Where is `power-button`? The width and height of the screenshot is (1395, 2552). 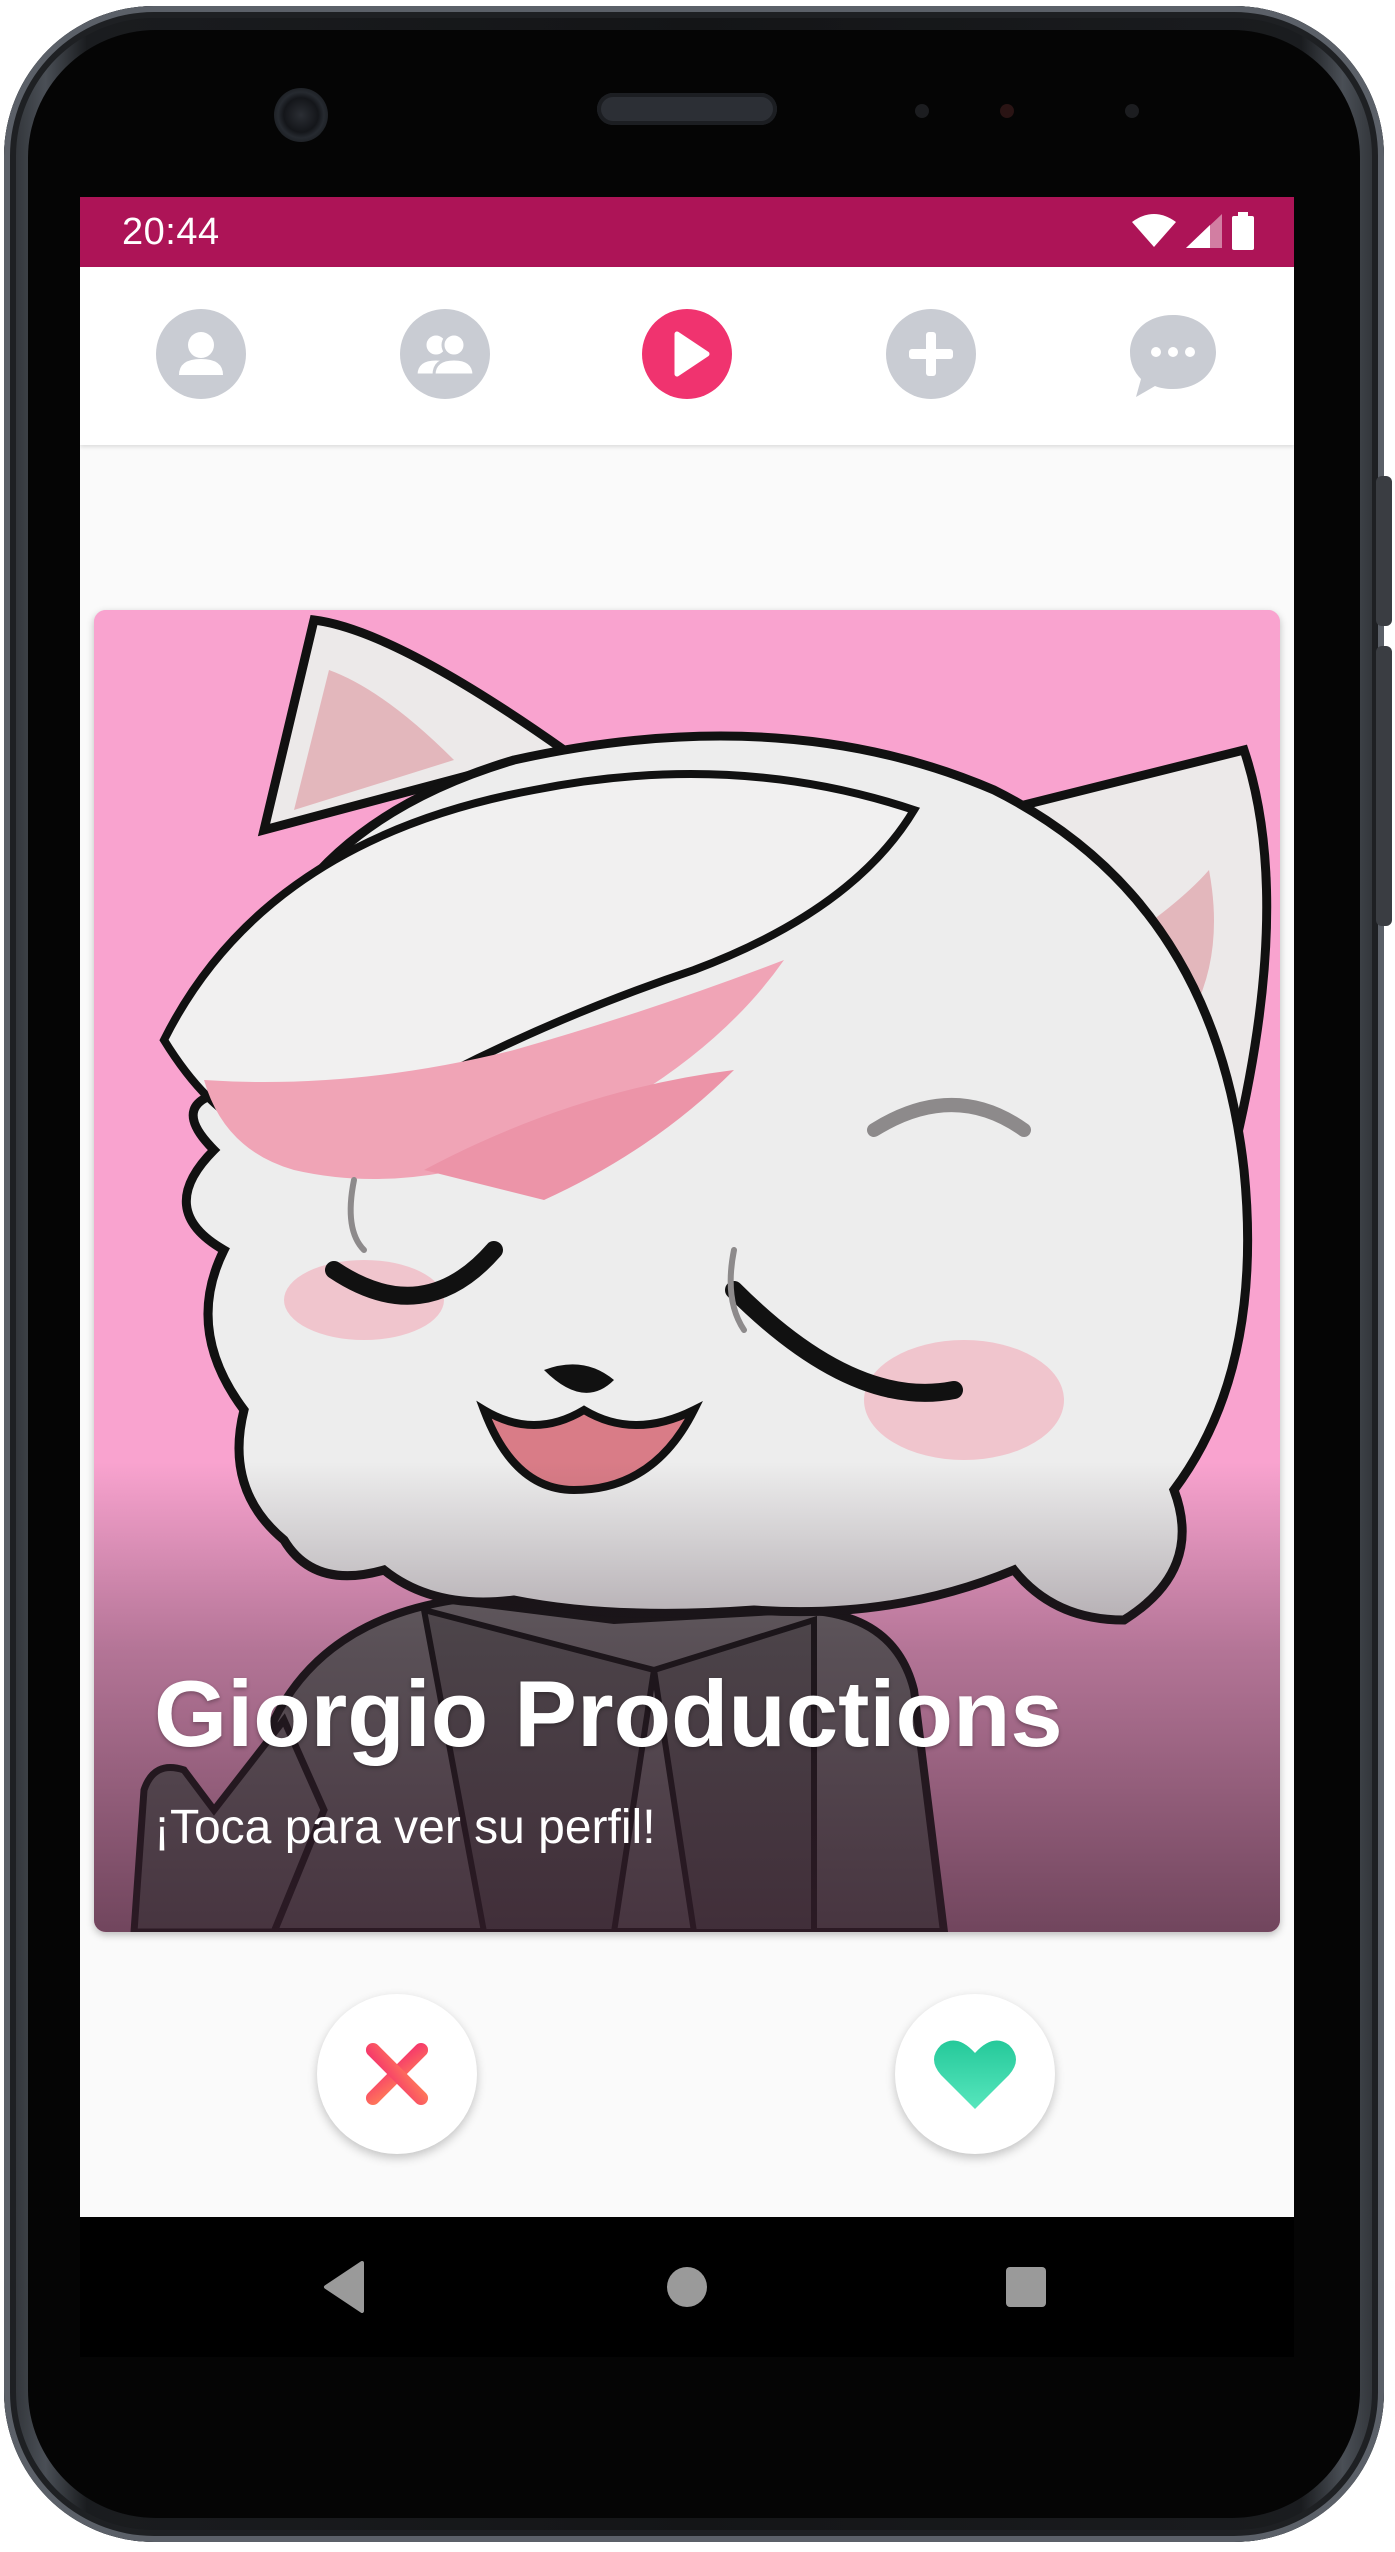 power-button is located at coordinates (1384, 551).